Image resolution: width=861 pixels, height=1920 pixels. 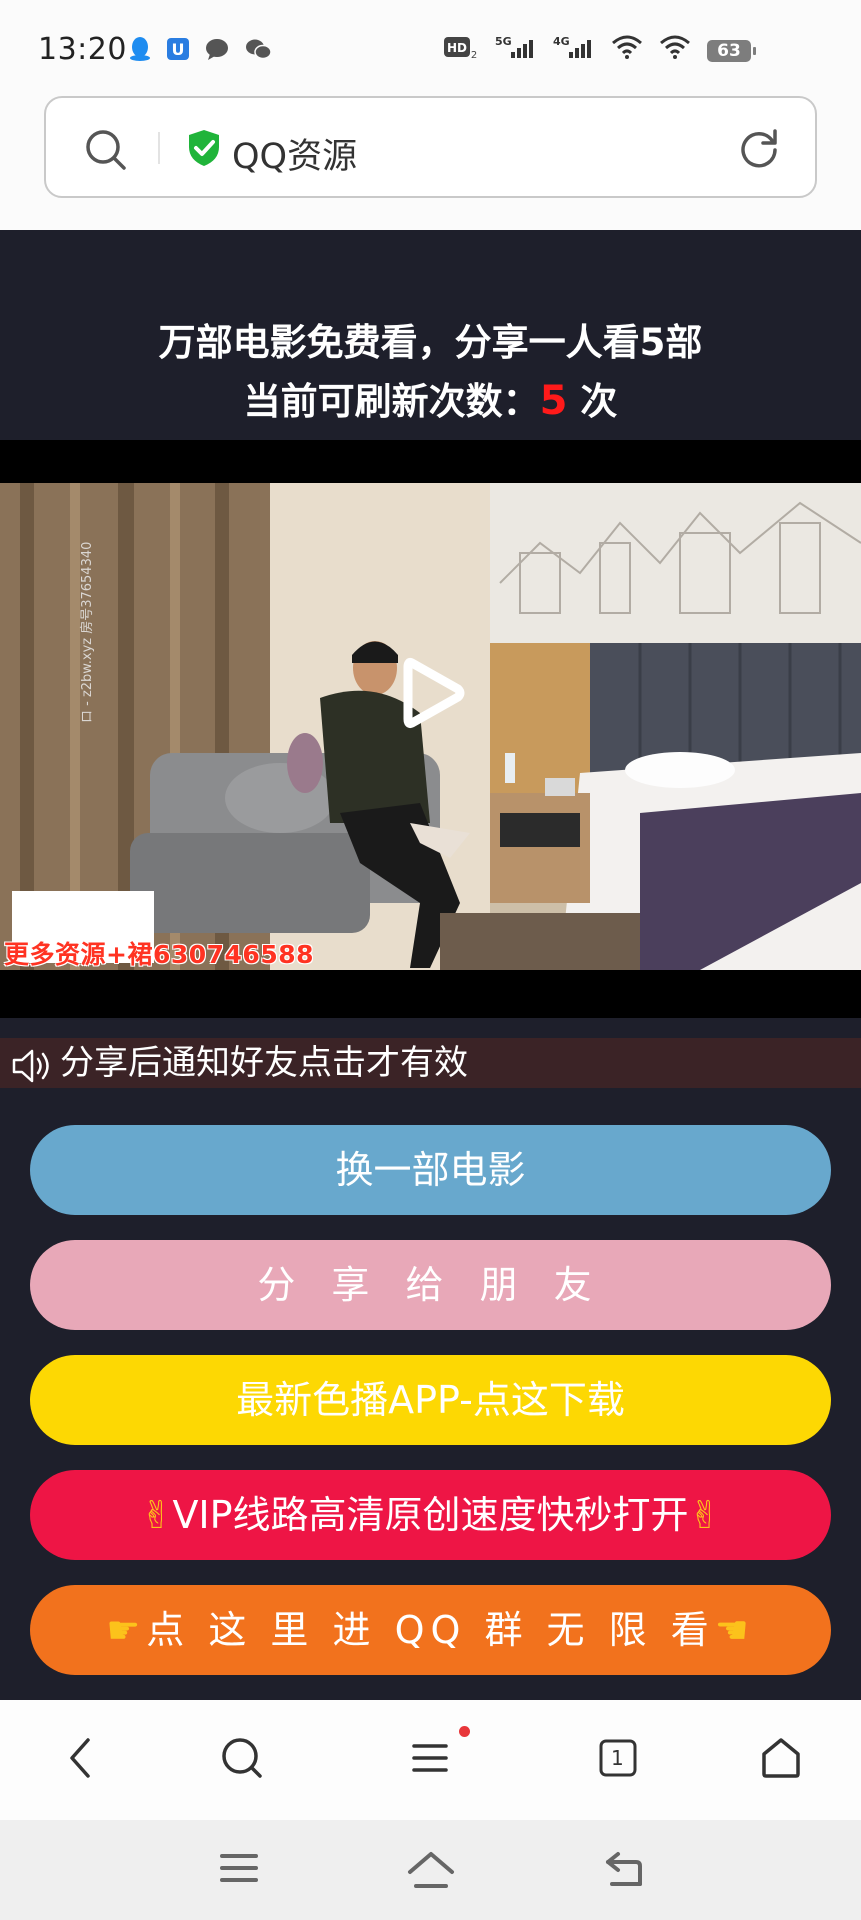 I want to click on message-icon, so click(x=217, y=49).